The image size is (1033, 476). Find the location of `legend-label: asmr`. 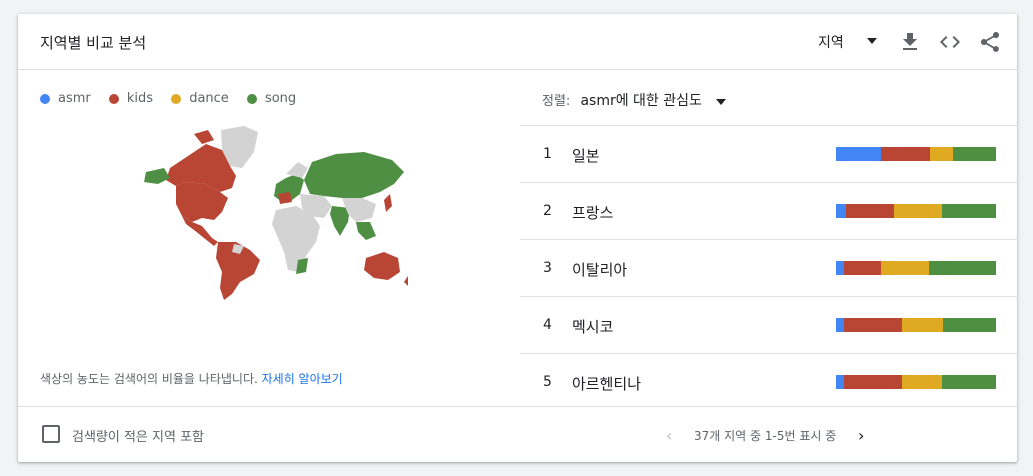

legend-label: asmr is located at coordinates (74, 98).